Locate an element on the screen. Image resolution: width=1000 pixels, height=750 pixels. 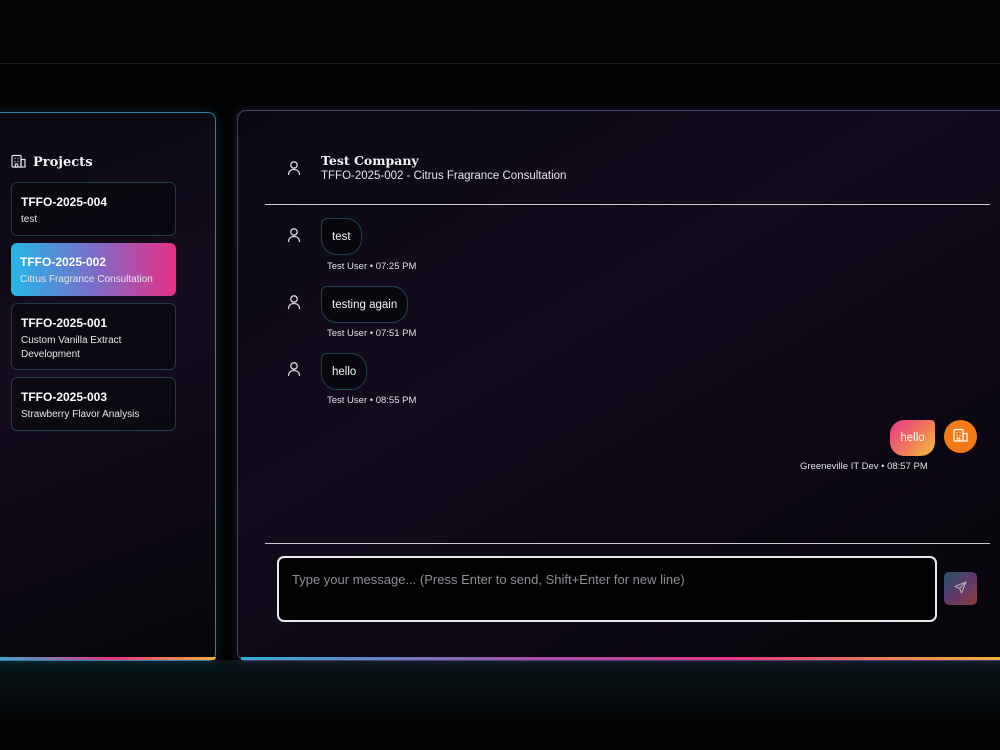
projects-header: Projects is located at coordinates (52, 162).